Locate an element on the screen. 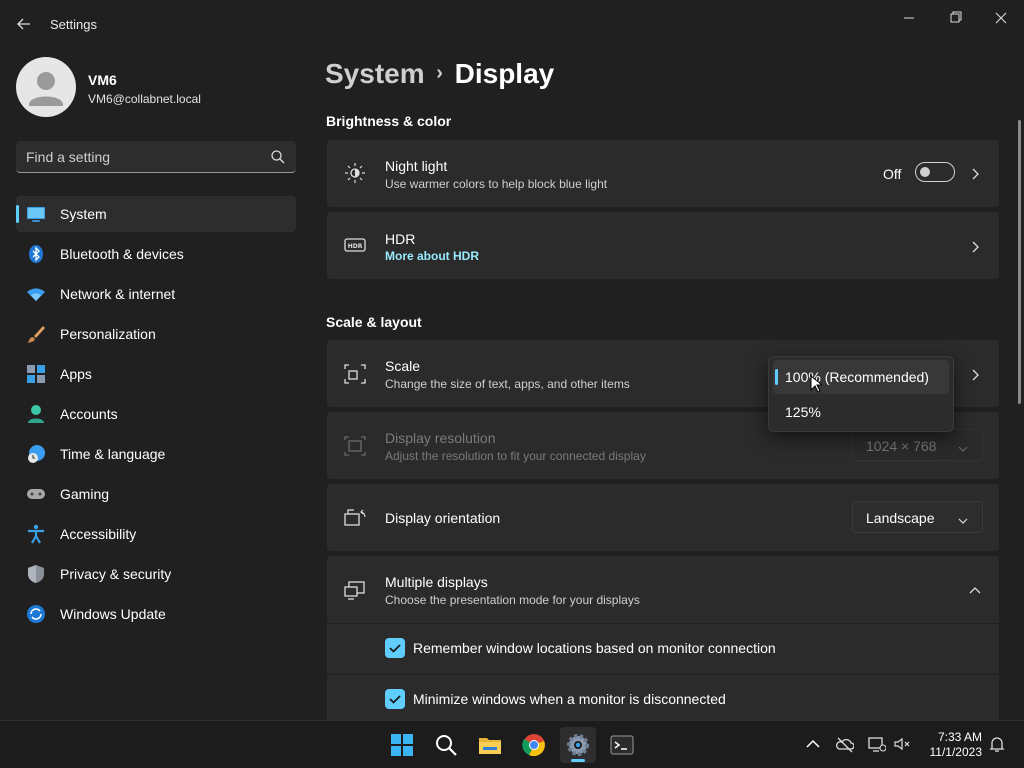  sidebar-item-bluetooth: Bluetooth & devices is located at coordinates (156, 254).